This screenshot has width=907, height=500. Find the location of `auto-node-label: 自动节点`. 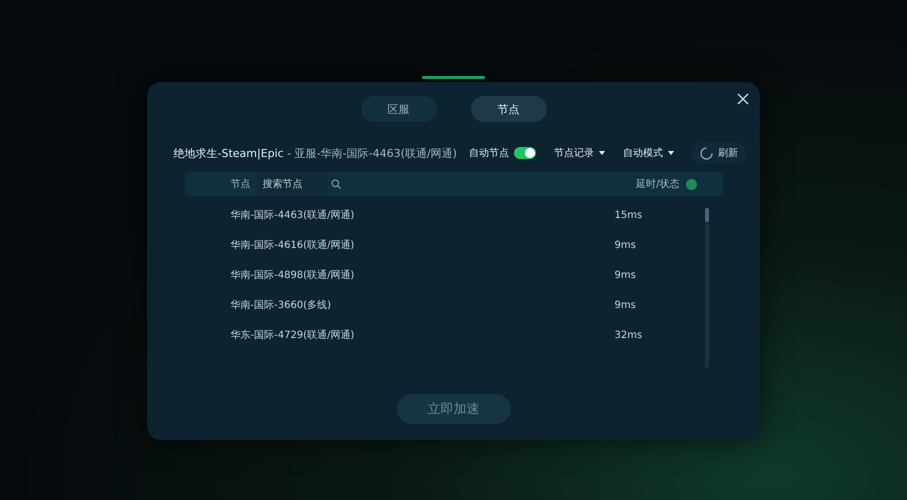

auto-node-label: 自动节点 is located at coordinates (488, 153).